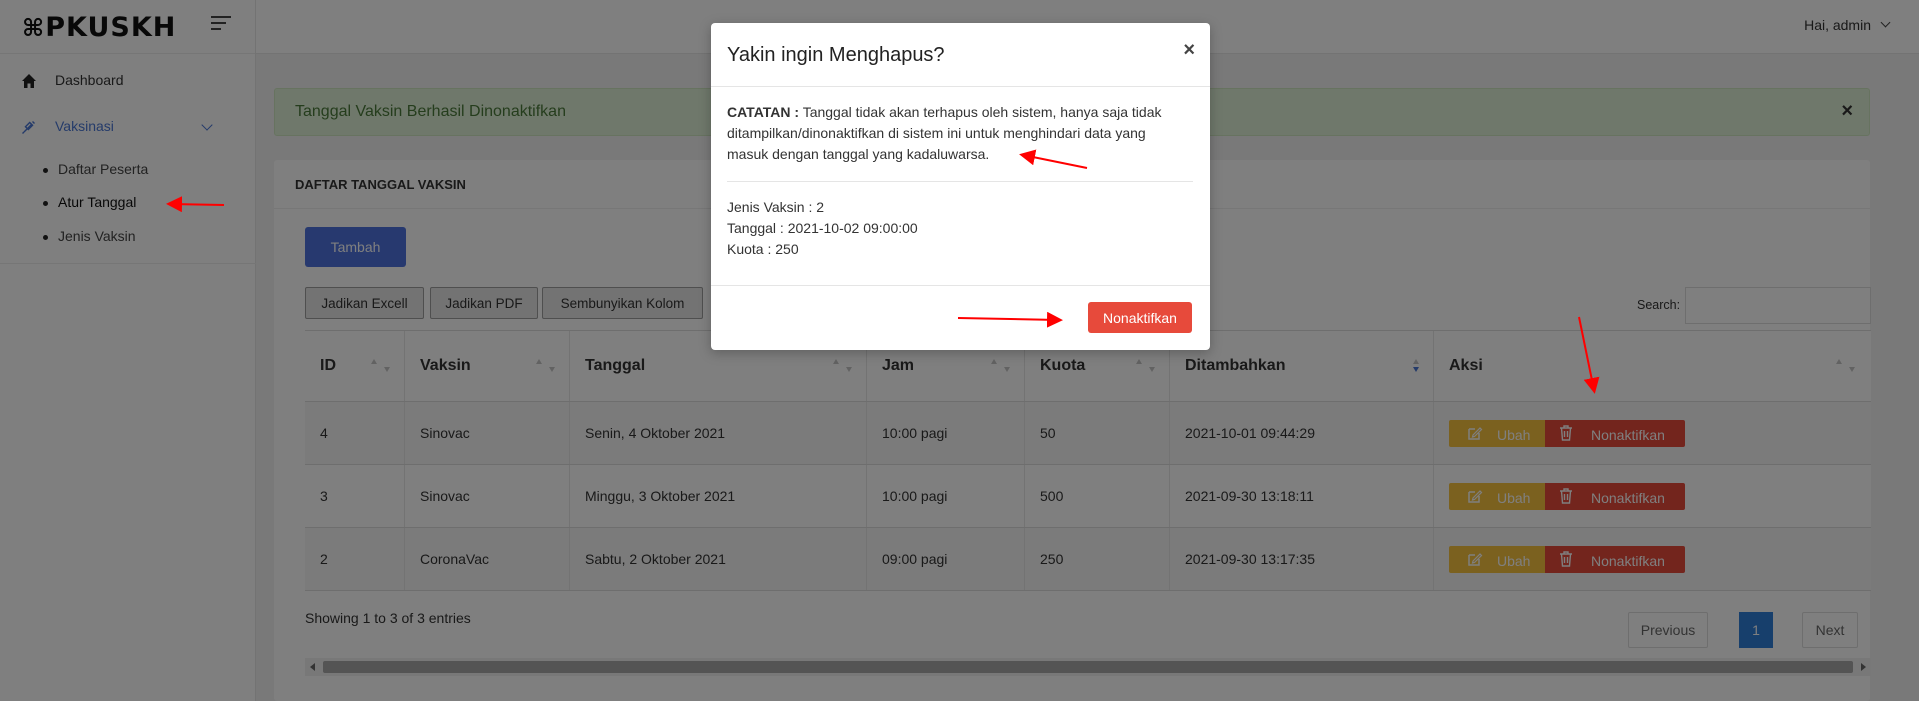 The width and height of the screenshot is (1919, 701). I want to click on close-icon: ×, so click(1189, 50).